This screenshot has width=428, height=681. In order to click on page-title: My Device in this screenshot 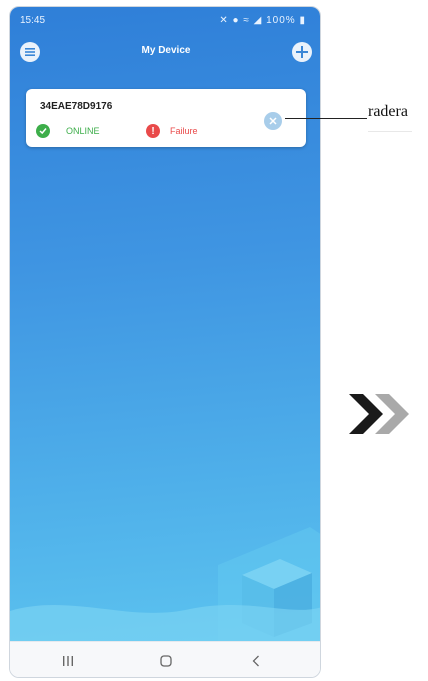, I will do `click(166, 50)`.